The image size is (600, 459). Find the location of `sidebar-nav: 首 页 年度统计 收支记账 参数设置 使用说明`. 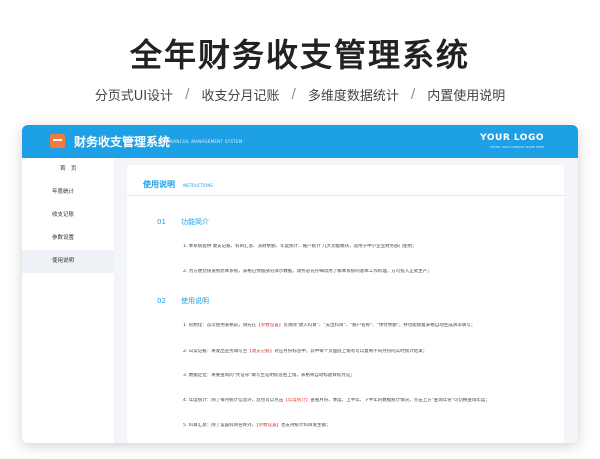

sidebar-nav: 首 页 年度统计 收支记账 参数设置 使用说明 is located at coordinates (68, 300).